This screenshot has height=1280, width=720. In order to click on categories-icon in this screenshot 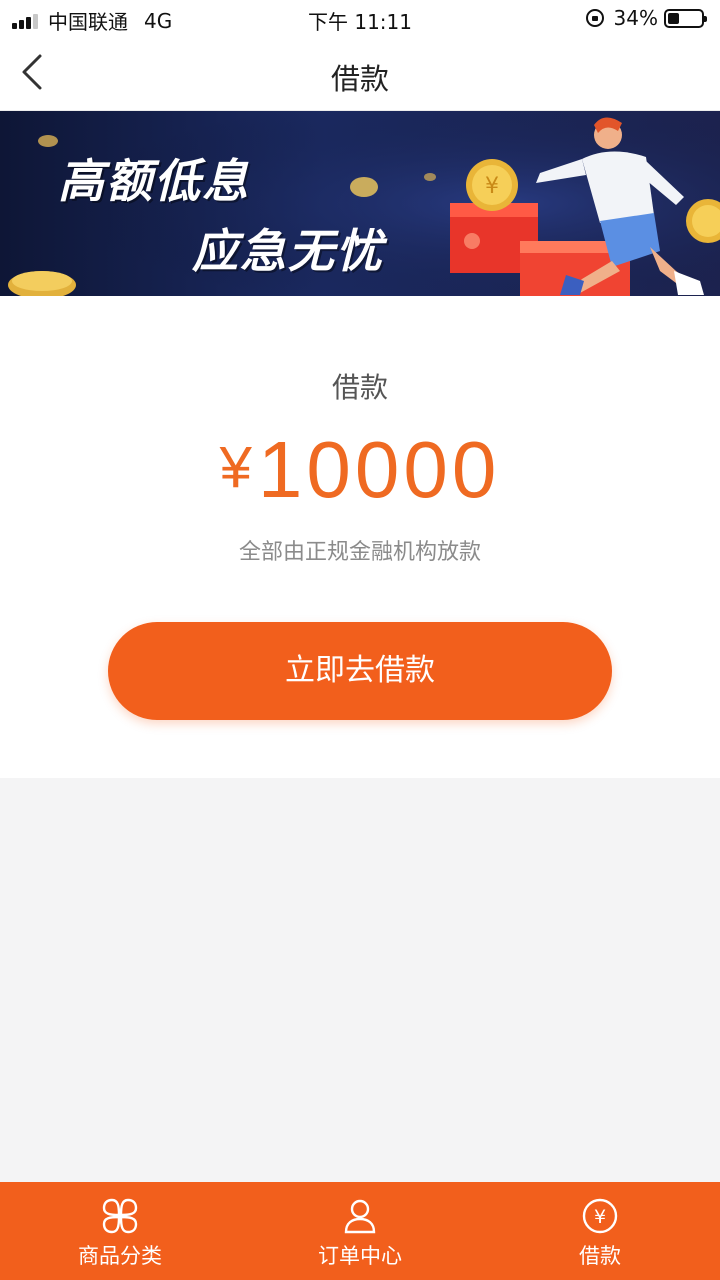, I will do `click(120, 1216)`.